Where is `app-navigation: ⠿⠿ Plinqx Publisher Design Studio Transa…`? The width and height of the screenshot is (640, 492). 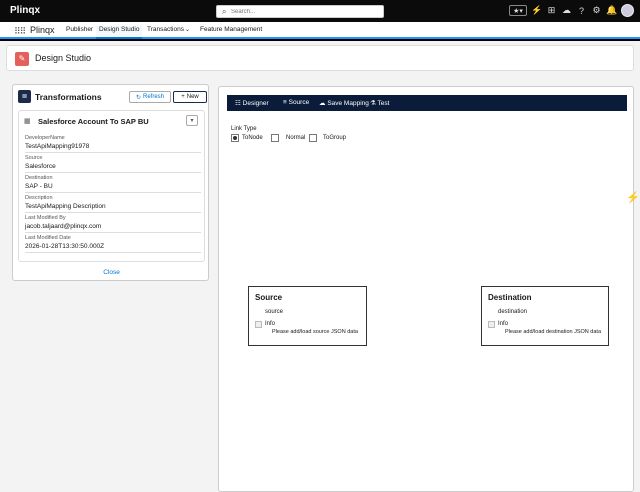
app-navigation: ⠿⠿ Plinqx Publisher Design Studio Transa… is located at coordinates (320, 30).